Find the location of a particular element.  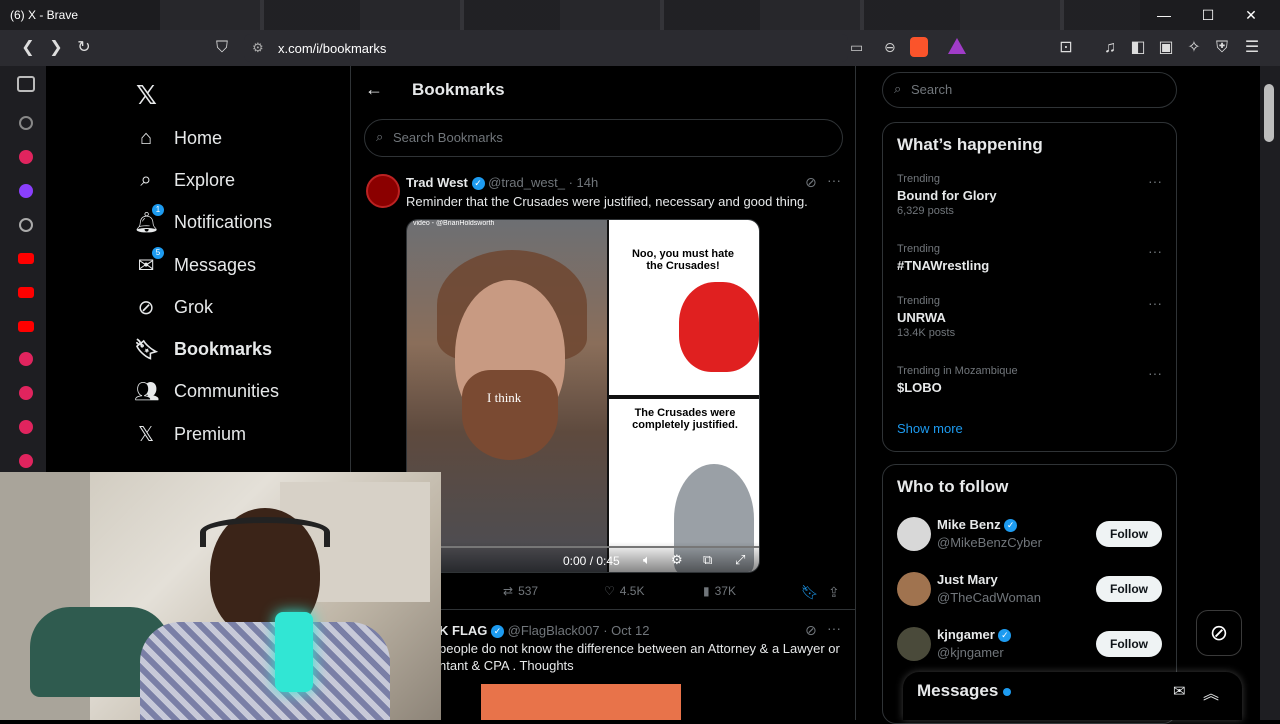

reader-icon: ⊡ is located at coordinates (1066, 48).